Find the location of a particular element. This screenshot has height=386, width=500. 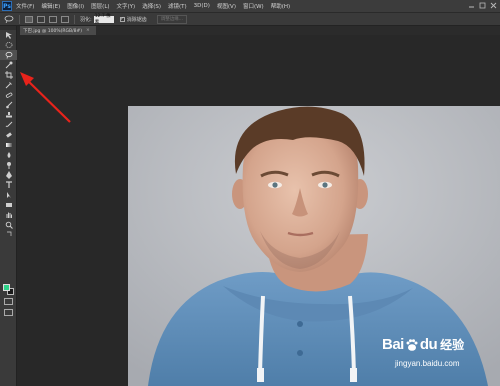

close-icon: × is located at coordinates (88, 30).